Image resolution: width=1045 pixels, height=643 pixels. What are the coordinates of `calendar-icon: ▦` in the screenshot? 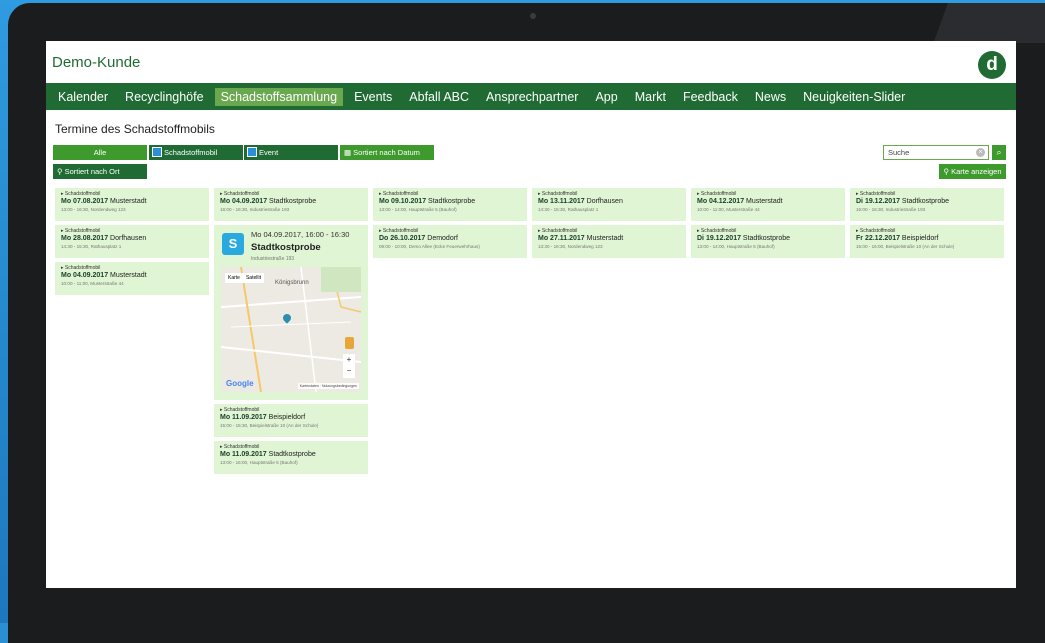 It's located at (349, 152).